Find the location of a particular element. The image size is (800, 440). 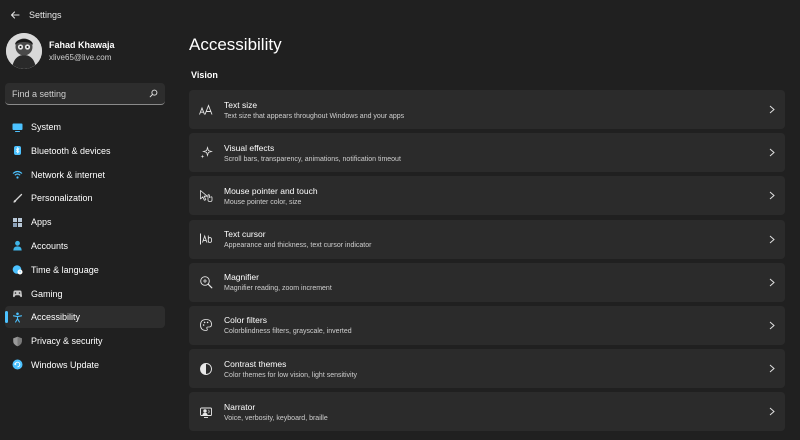

brush-icon is located at coordinates (17, 198).